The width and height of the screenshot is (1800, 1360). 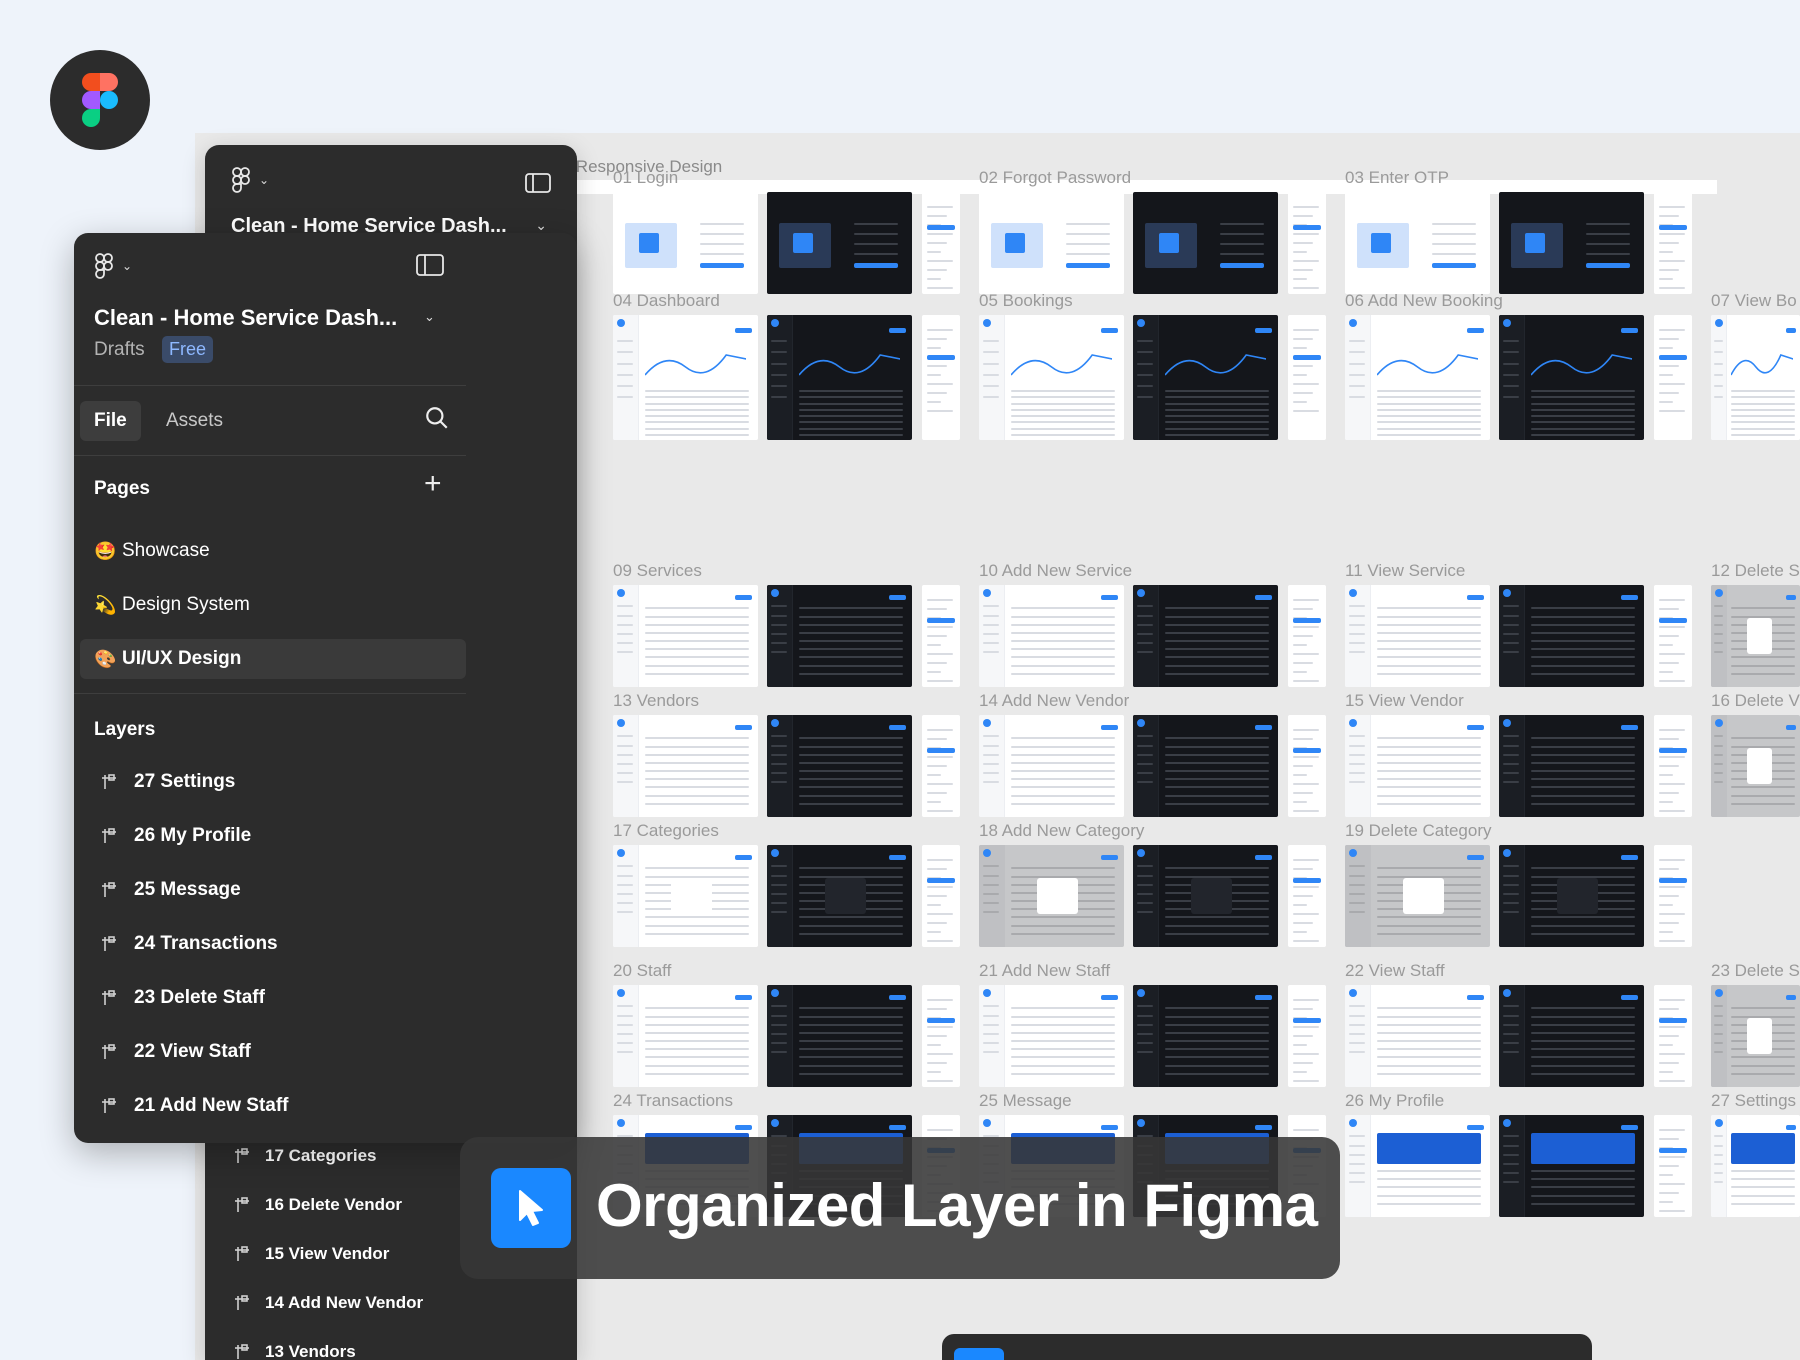 I want to click on tab-file: File, so click(x=110, y=421).